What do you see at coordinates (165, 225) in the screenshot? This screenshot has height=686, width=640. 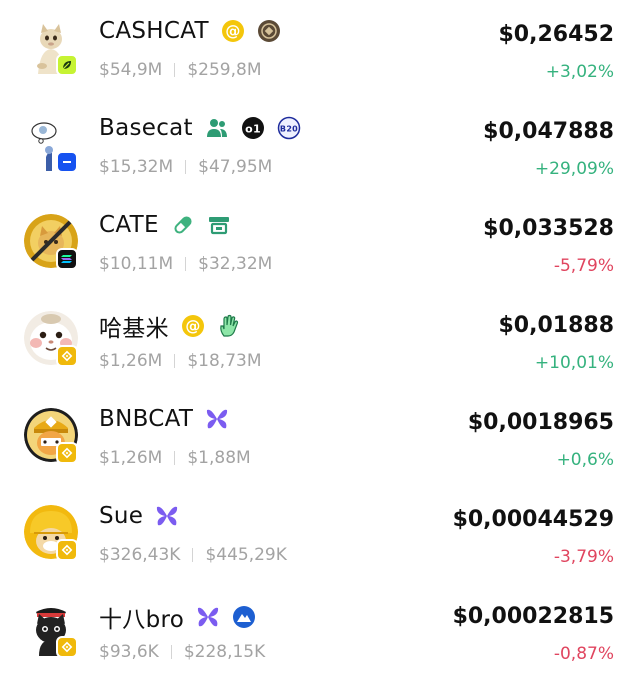 I see `token-name: CATE` at bounding box center [165, 225].